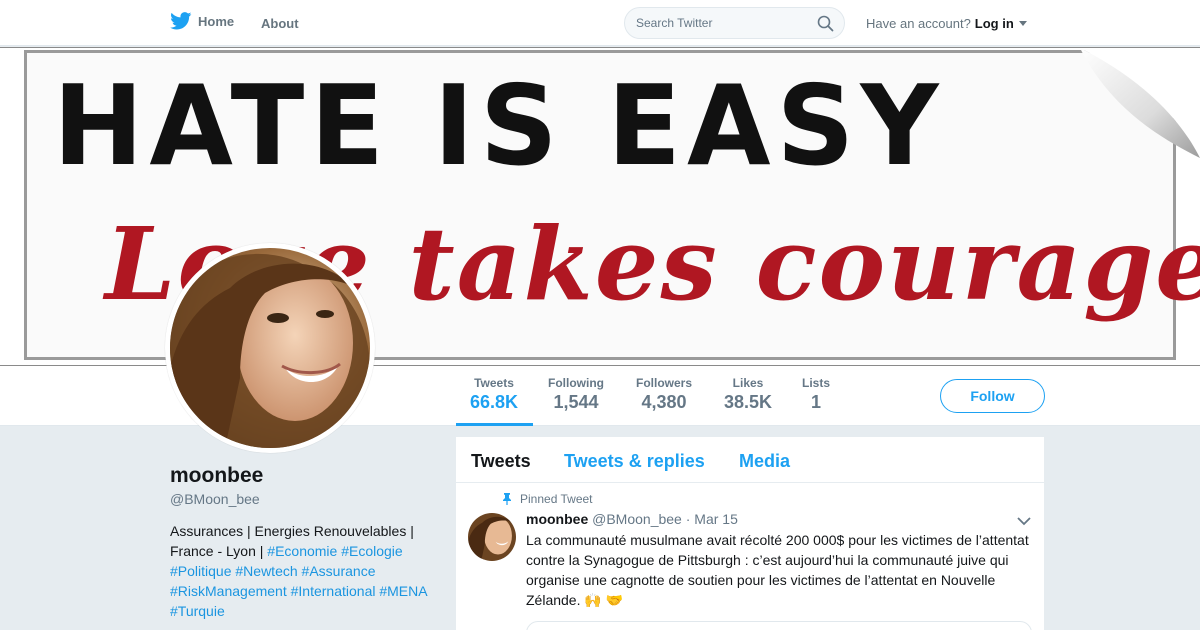 This screenshot has height=630, width=1200. Describe the element at coordinates (494, 424) in the screenshot. I see `active-stat-underline` at that location.